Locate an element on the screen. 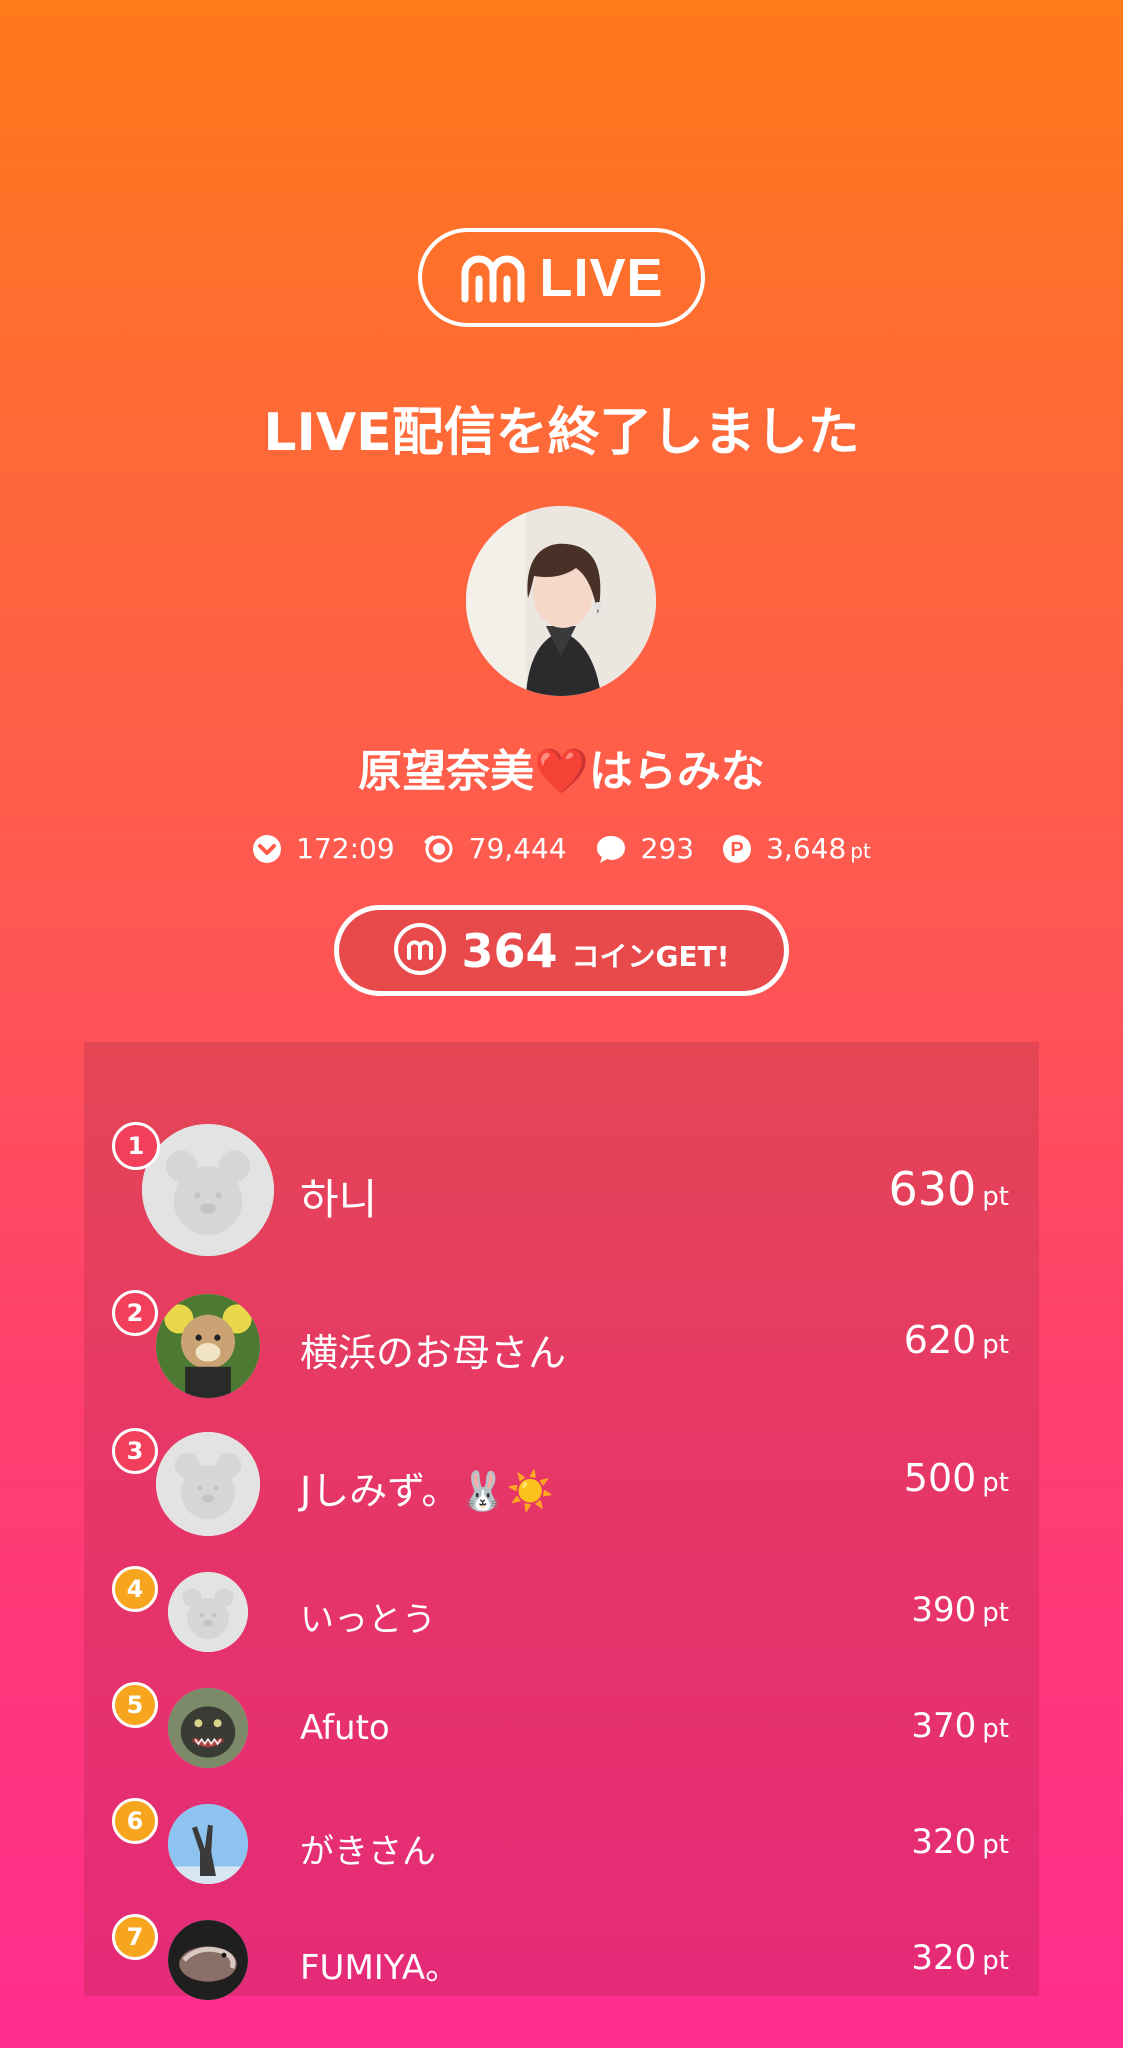 The width and height of the screenshot is (1123, 2048). streamer-name-part1: 原望奈美 is located at coordinates (446, 771).